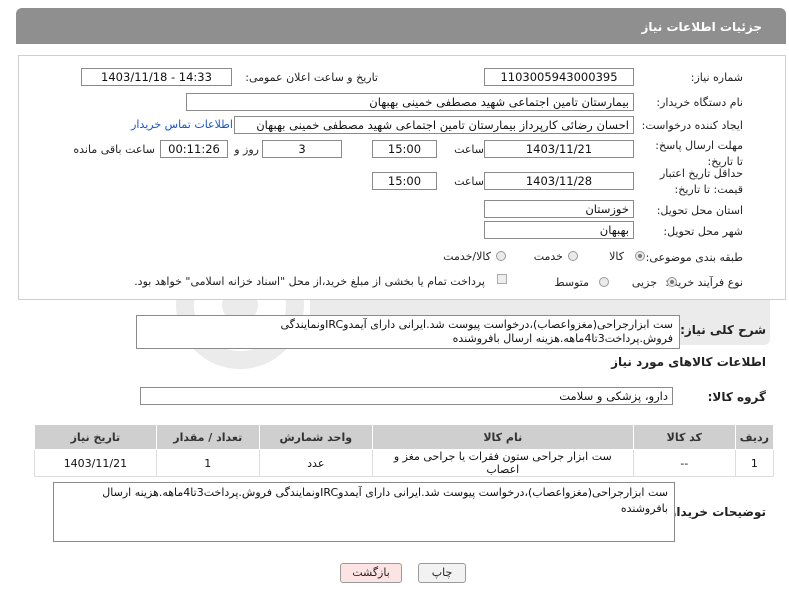  What do you see at coordinates (701, 27) in the screenshot?
I see `page-title: جزئیات اطلاعات نیاز` at bounding box center [701, 27].